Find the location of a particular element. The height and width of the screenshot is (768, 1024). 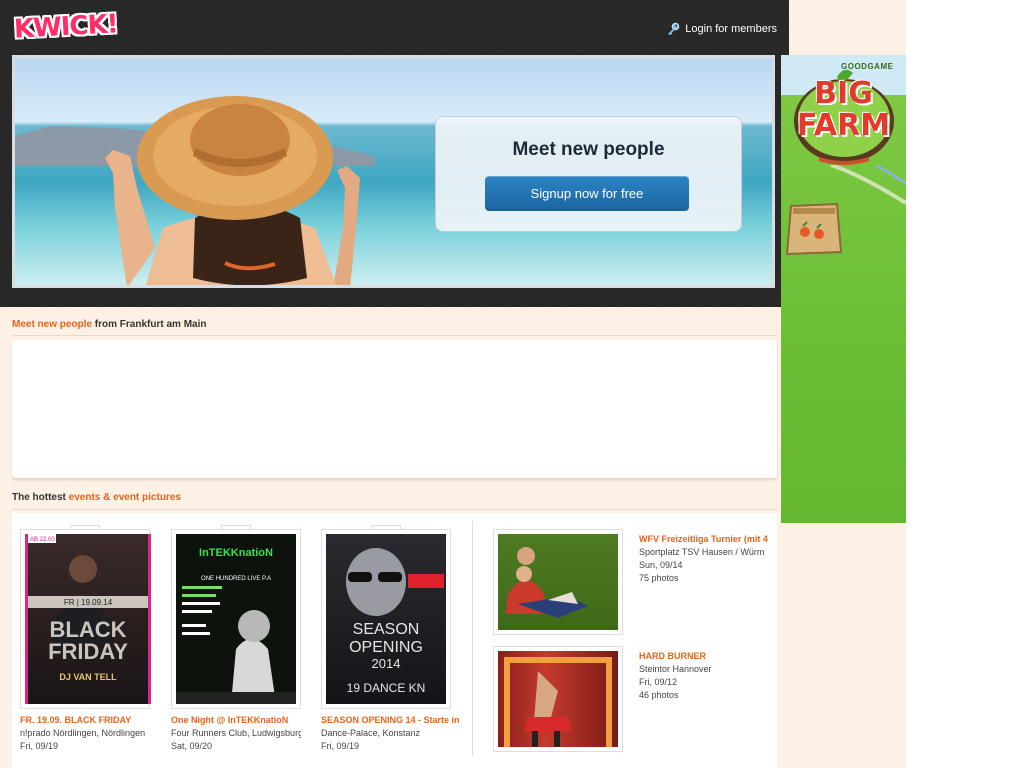

poster-date: FR | 19.09.14 is located at coordinates (88, 602).